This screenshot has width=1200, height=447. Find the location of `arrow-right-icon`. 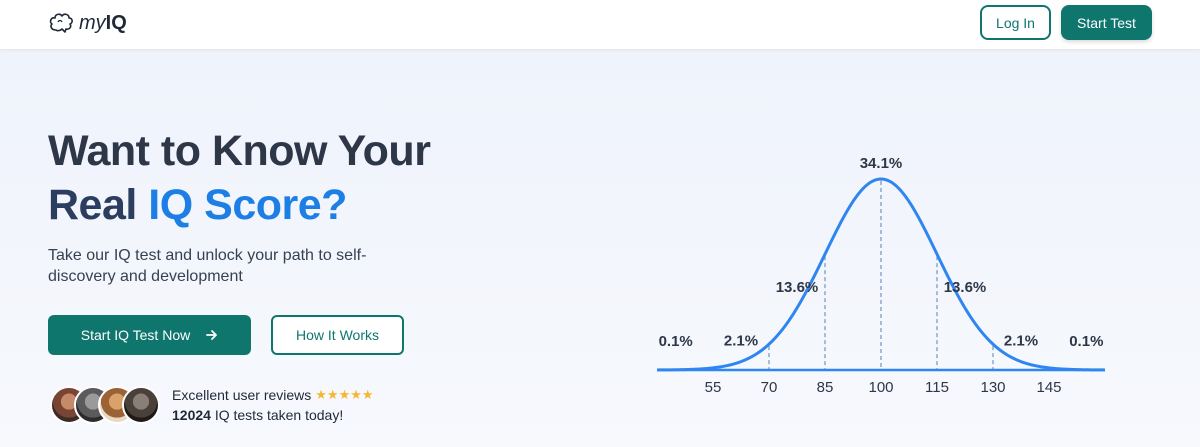

arrow-right-icon is located at coordinates (212, 335).